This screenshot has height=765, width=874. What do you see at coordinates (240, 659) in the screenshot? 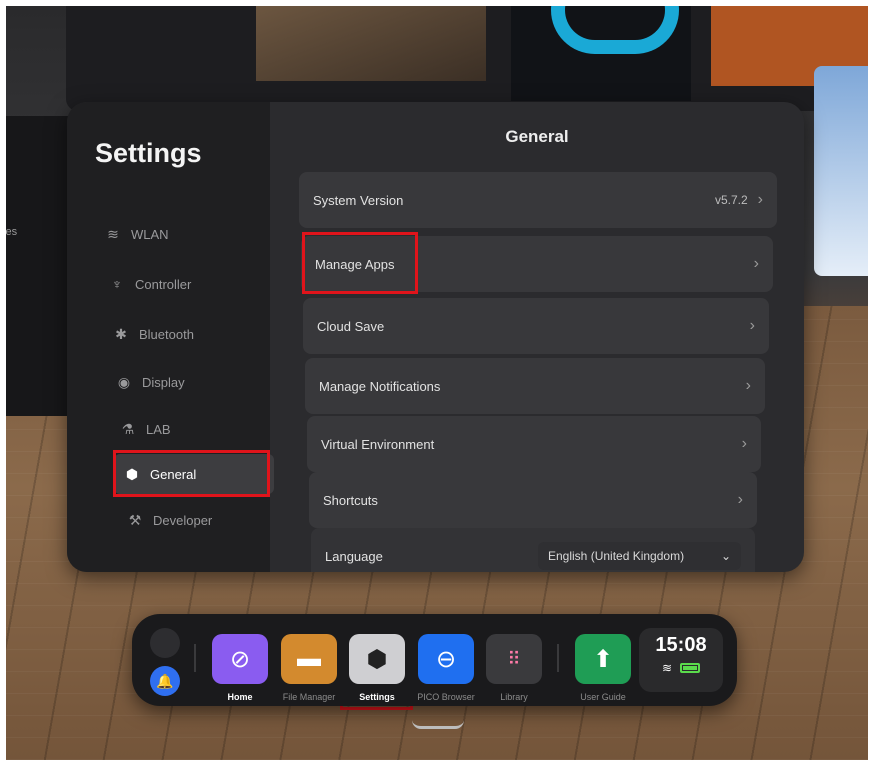
I see `home-compass-icon: ⊘` at bounding box center [240, 659].